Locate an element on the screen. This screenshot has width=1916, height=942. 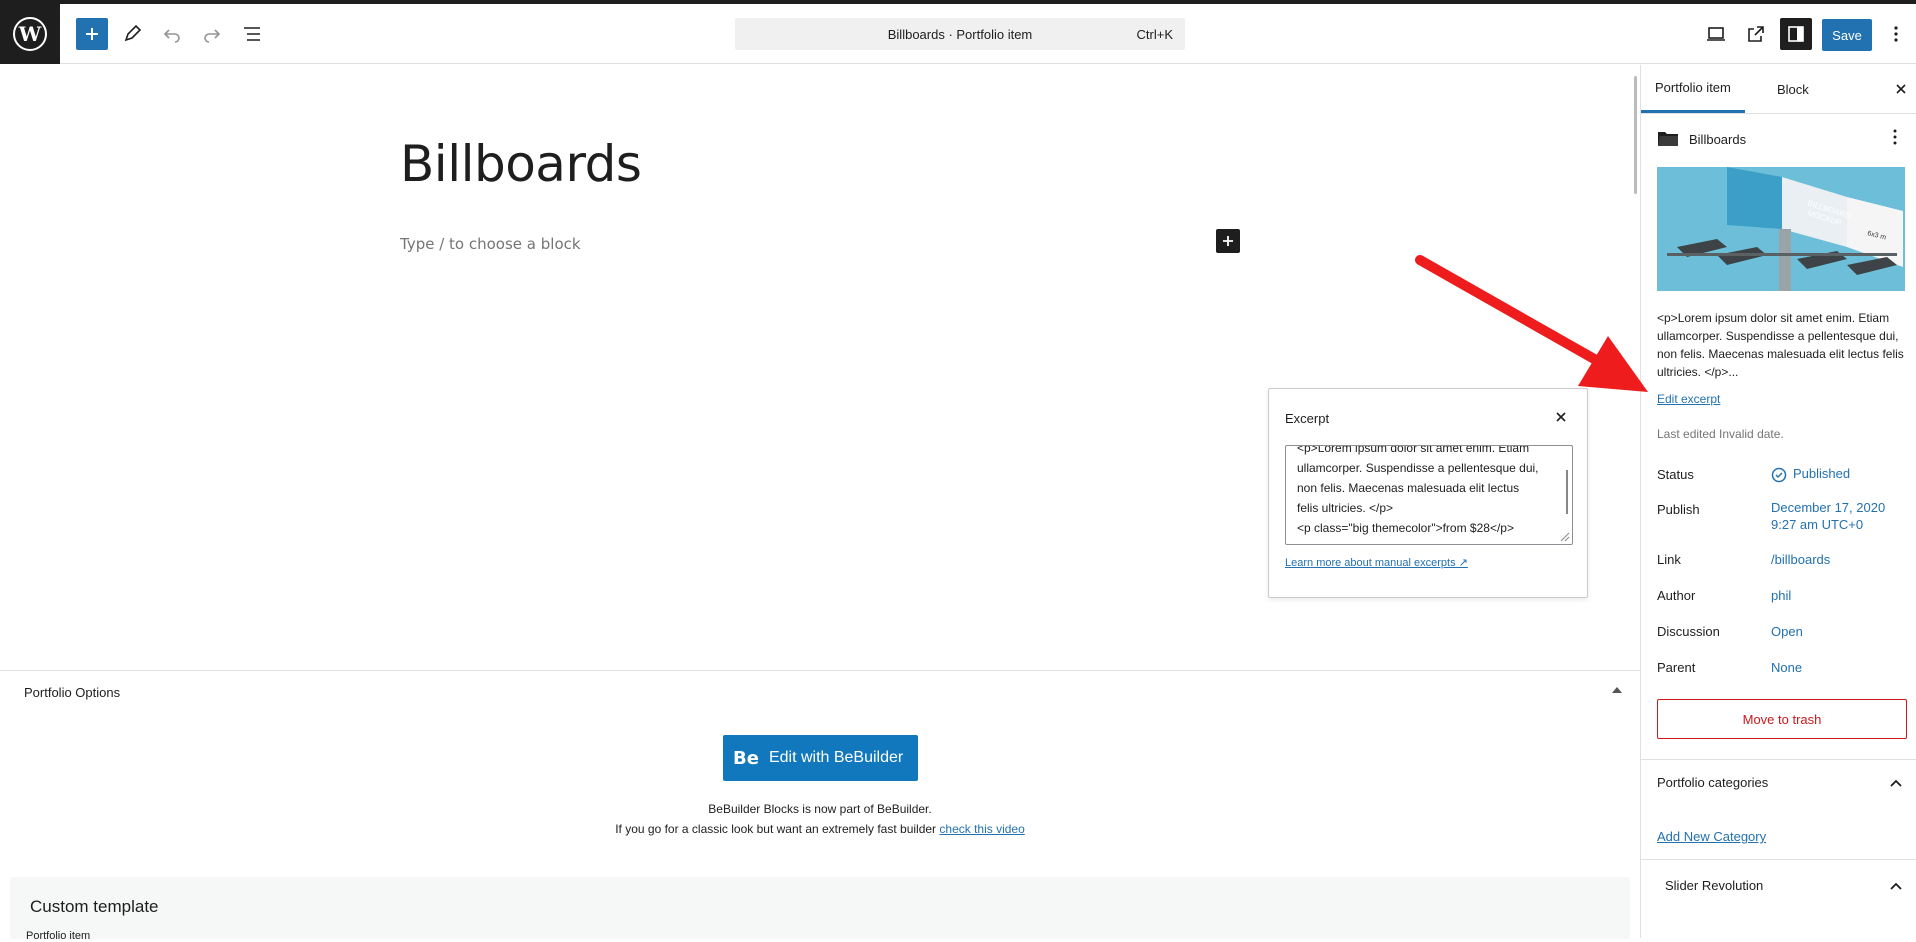
truncated-label: Portfolio item is located at coordinates (58, 936).